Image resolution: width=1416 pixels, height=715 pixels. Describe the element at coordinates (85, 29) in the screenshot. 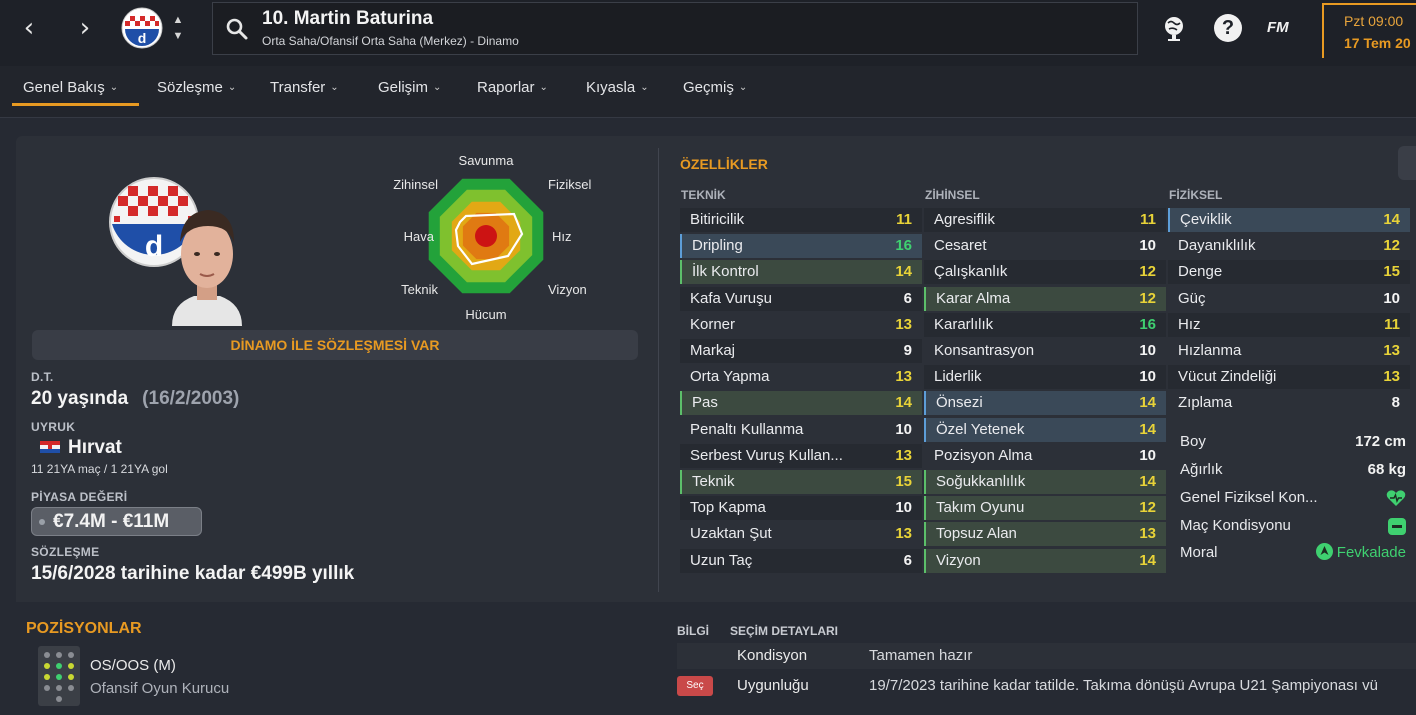

I see `forward-button: ›` at that location.